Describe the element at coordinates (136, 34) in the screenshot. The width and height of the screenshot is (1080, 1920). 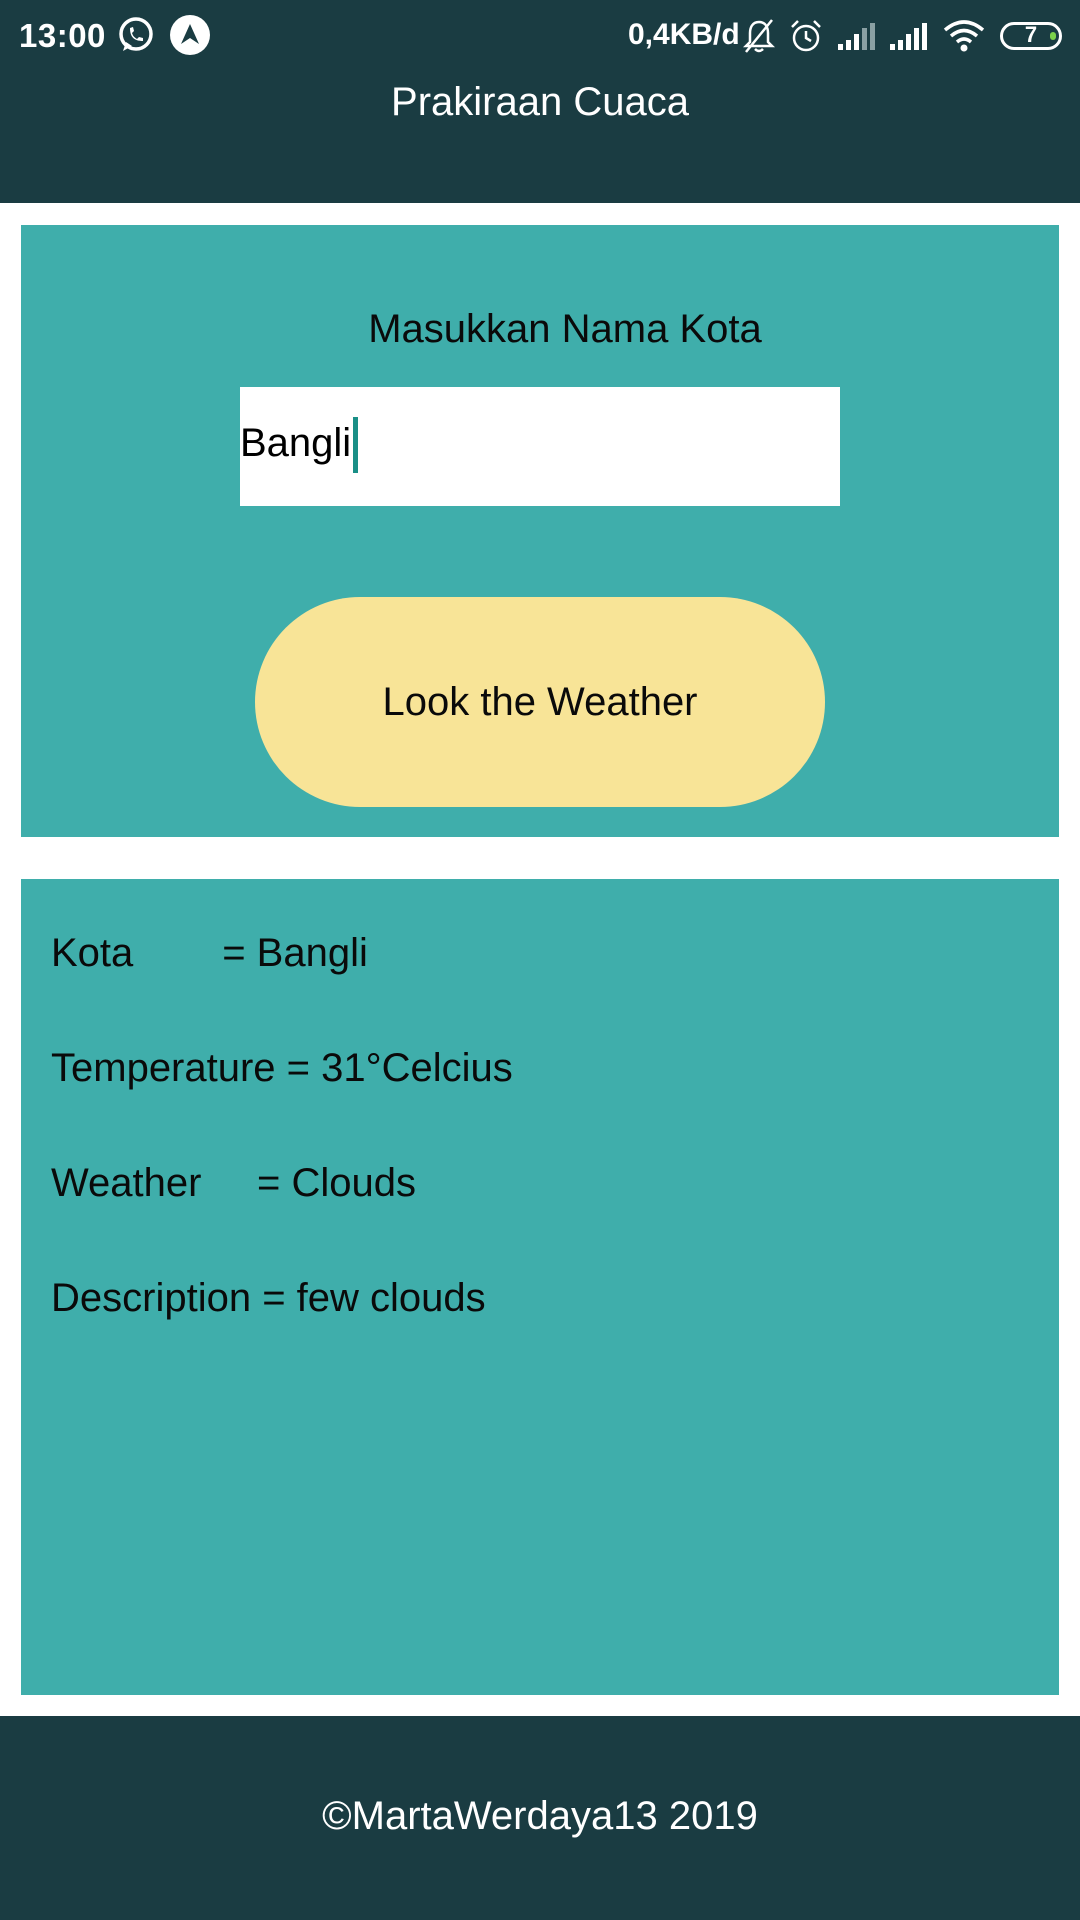
I see `whatsapp-icon` at that location.